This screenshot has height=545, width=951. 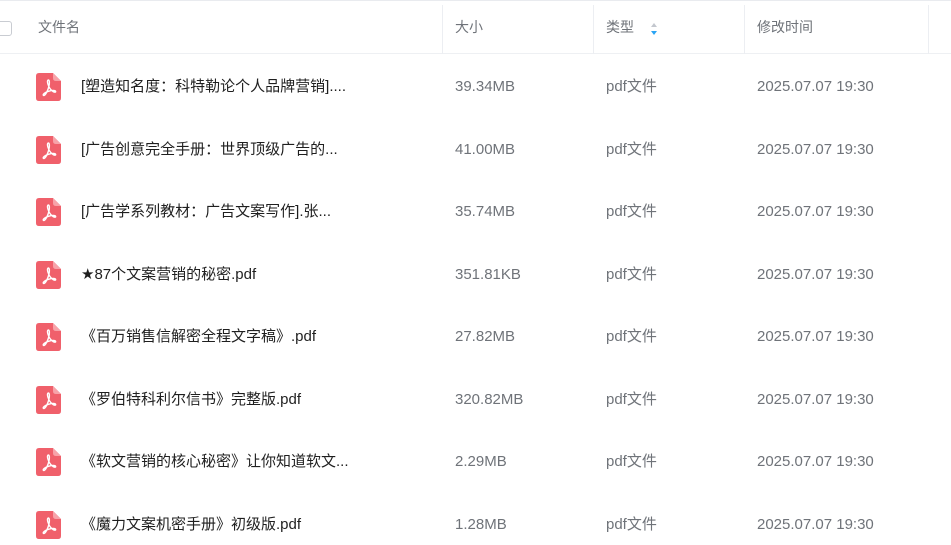 What do you see at coordinates (198, 337) in the screenshot?
I see `file-name: 《百万销售信解密全程文字稿》.pdf` at bounding box center [198, 337].